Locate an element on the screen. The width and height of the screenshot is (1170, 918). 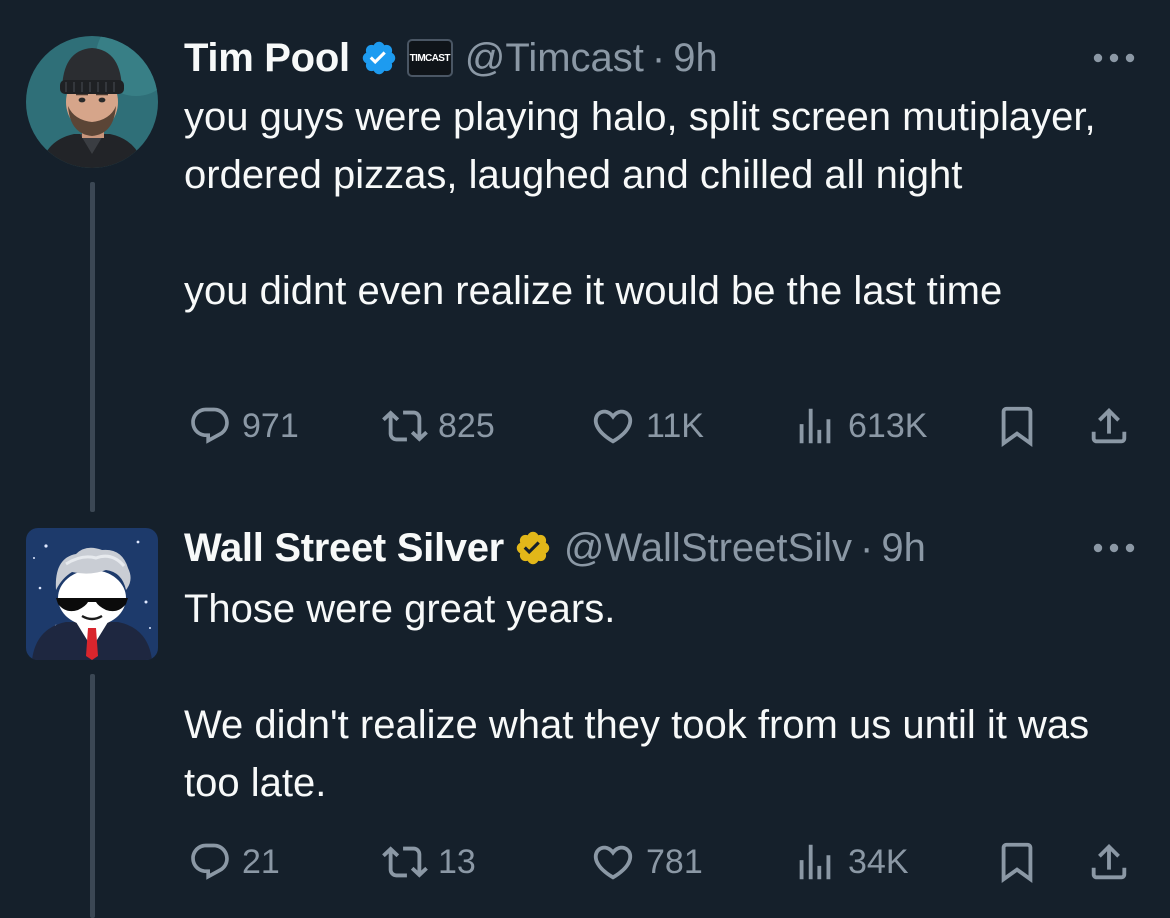
like-count: 11K is located at coordinates (675, 425).